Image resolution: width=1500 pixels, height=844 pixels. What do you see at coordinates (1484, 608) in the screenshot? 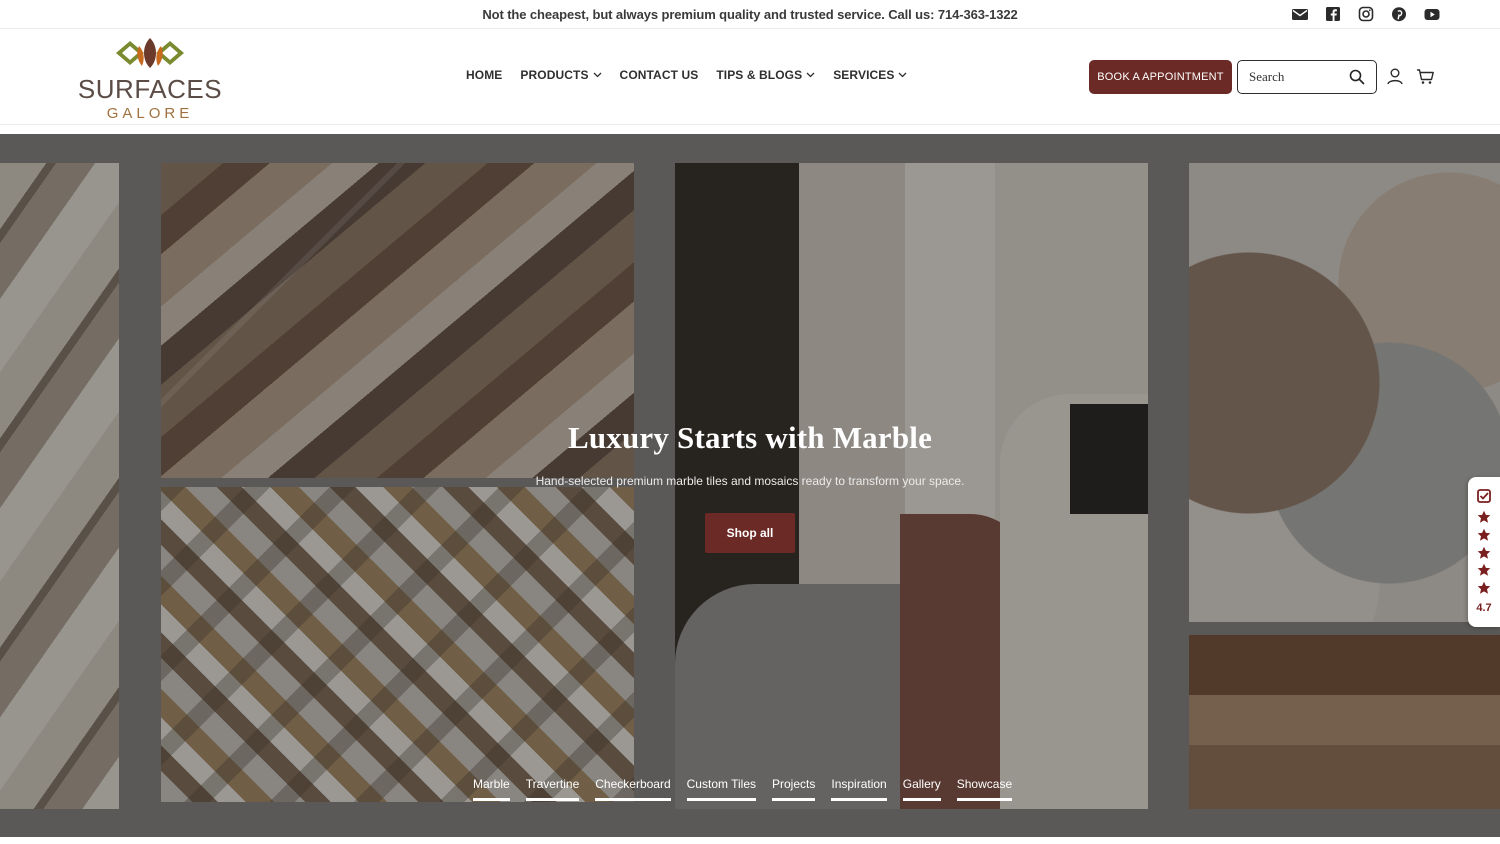
I see `rating-value: 4.7` at bounding box center [1484, 608].